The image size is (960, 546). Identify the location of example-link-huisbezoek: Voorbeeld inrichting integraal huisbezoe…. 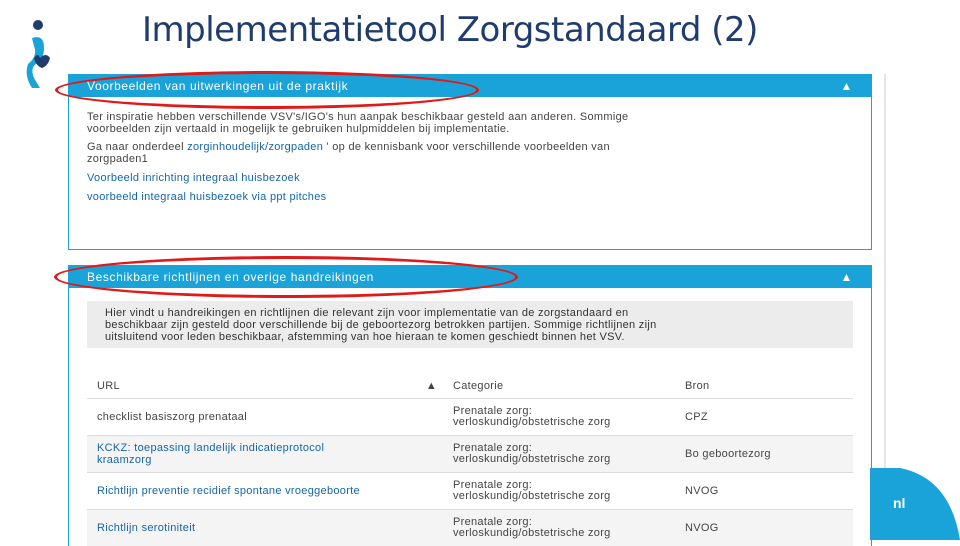
(470, 178).